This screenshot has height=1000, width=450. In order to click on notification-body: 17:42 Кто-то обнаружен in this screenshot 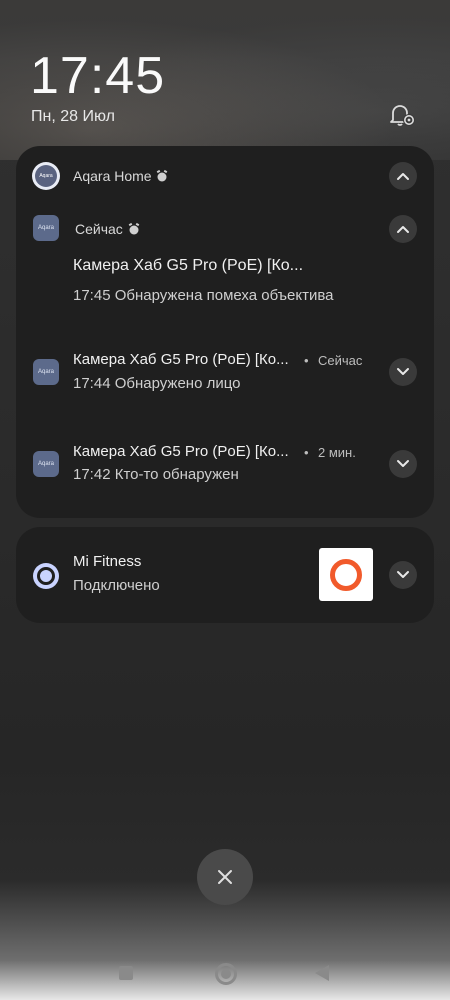, I will do `click(156, 474)`.